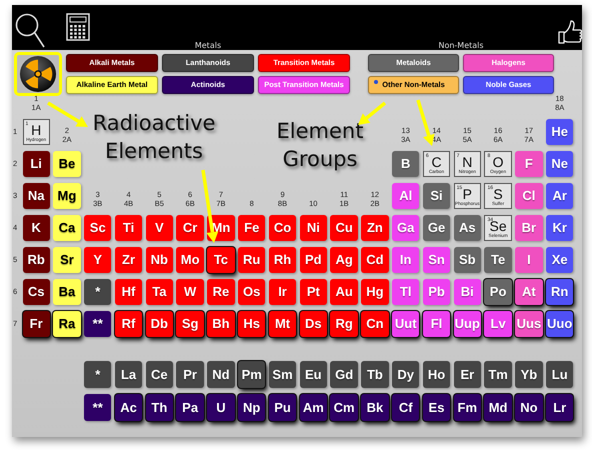 This screenshot has height=450, width=592. What do you see at coordinates (529, 163) in the screenshot?
I see `element-tile: F` at bounding box center [529, 163].